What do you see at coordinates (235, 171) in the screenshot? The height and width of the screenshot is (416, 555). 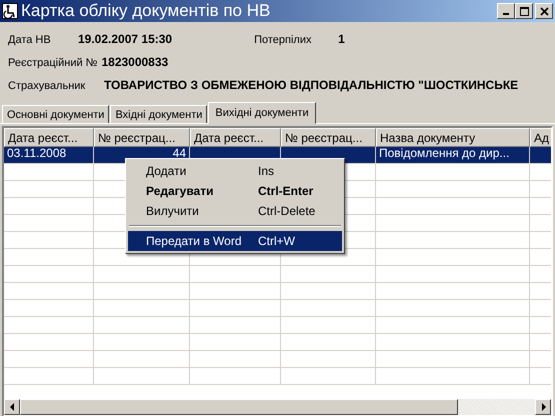 I see `menu-item: Додати Ins` at bounding box center [235, 171].